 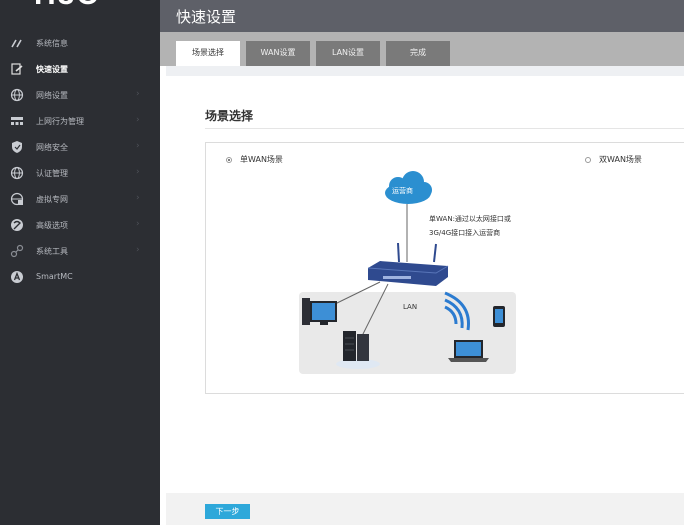 What do you see at coordinates (499, 316) in the screenshot?
I see `phone-icon` at bounding box center [499, 316].